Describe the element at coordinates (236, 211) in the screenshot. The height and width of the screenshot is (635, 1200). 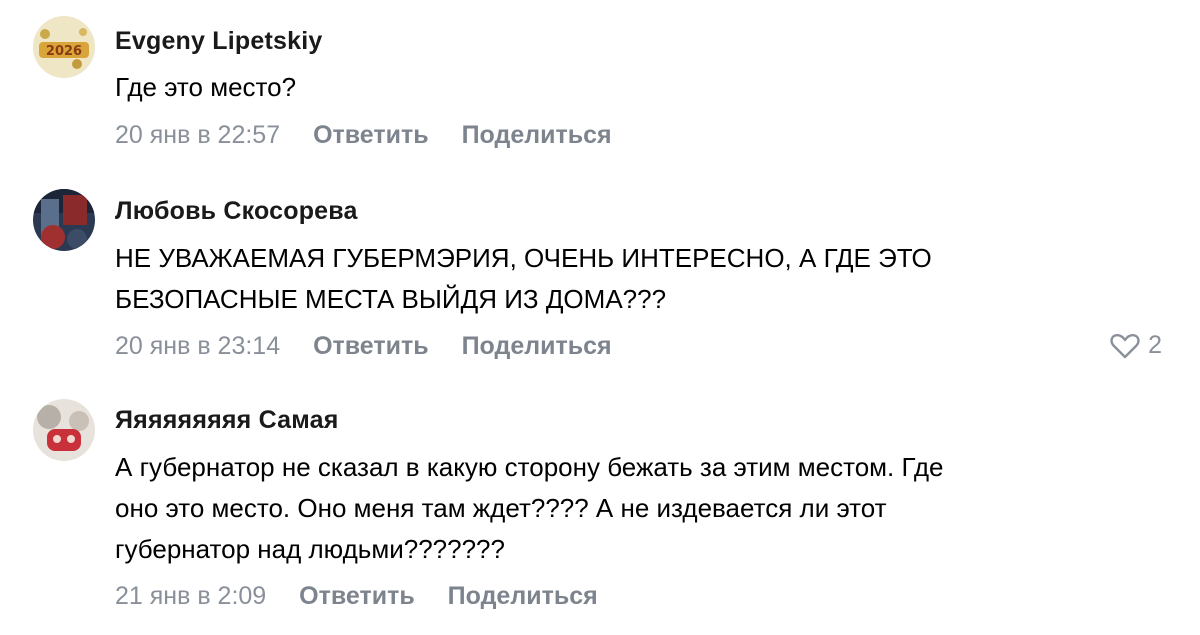
I see `comment-author: Любовь Скосорева` at that location.